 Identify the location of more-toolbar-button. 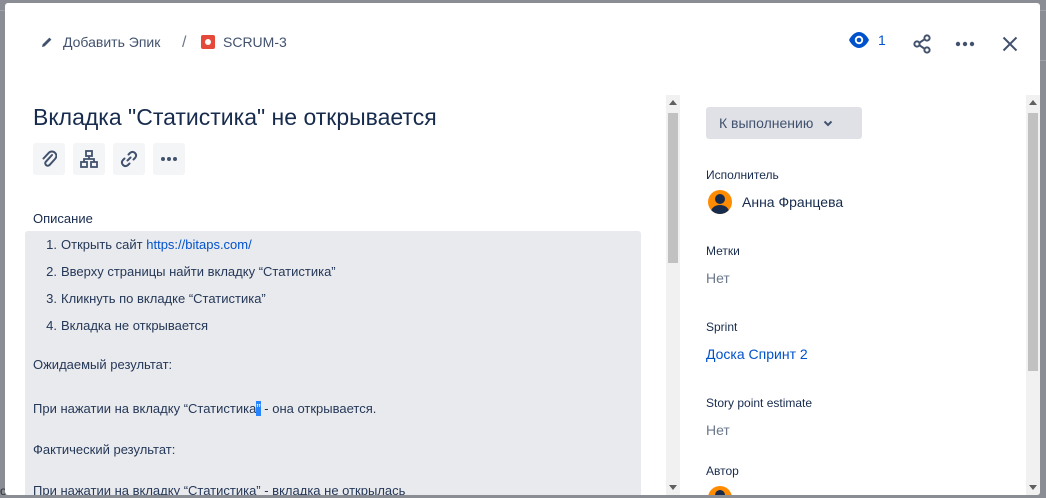
(169, 159).